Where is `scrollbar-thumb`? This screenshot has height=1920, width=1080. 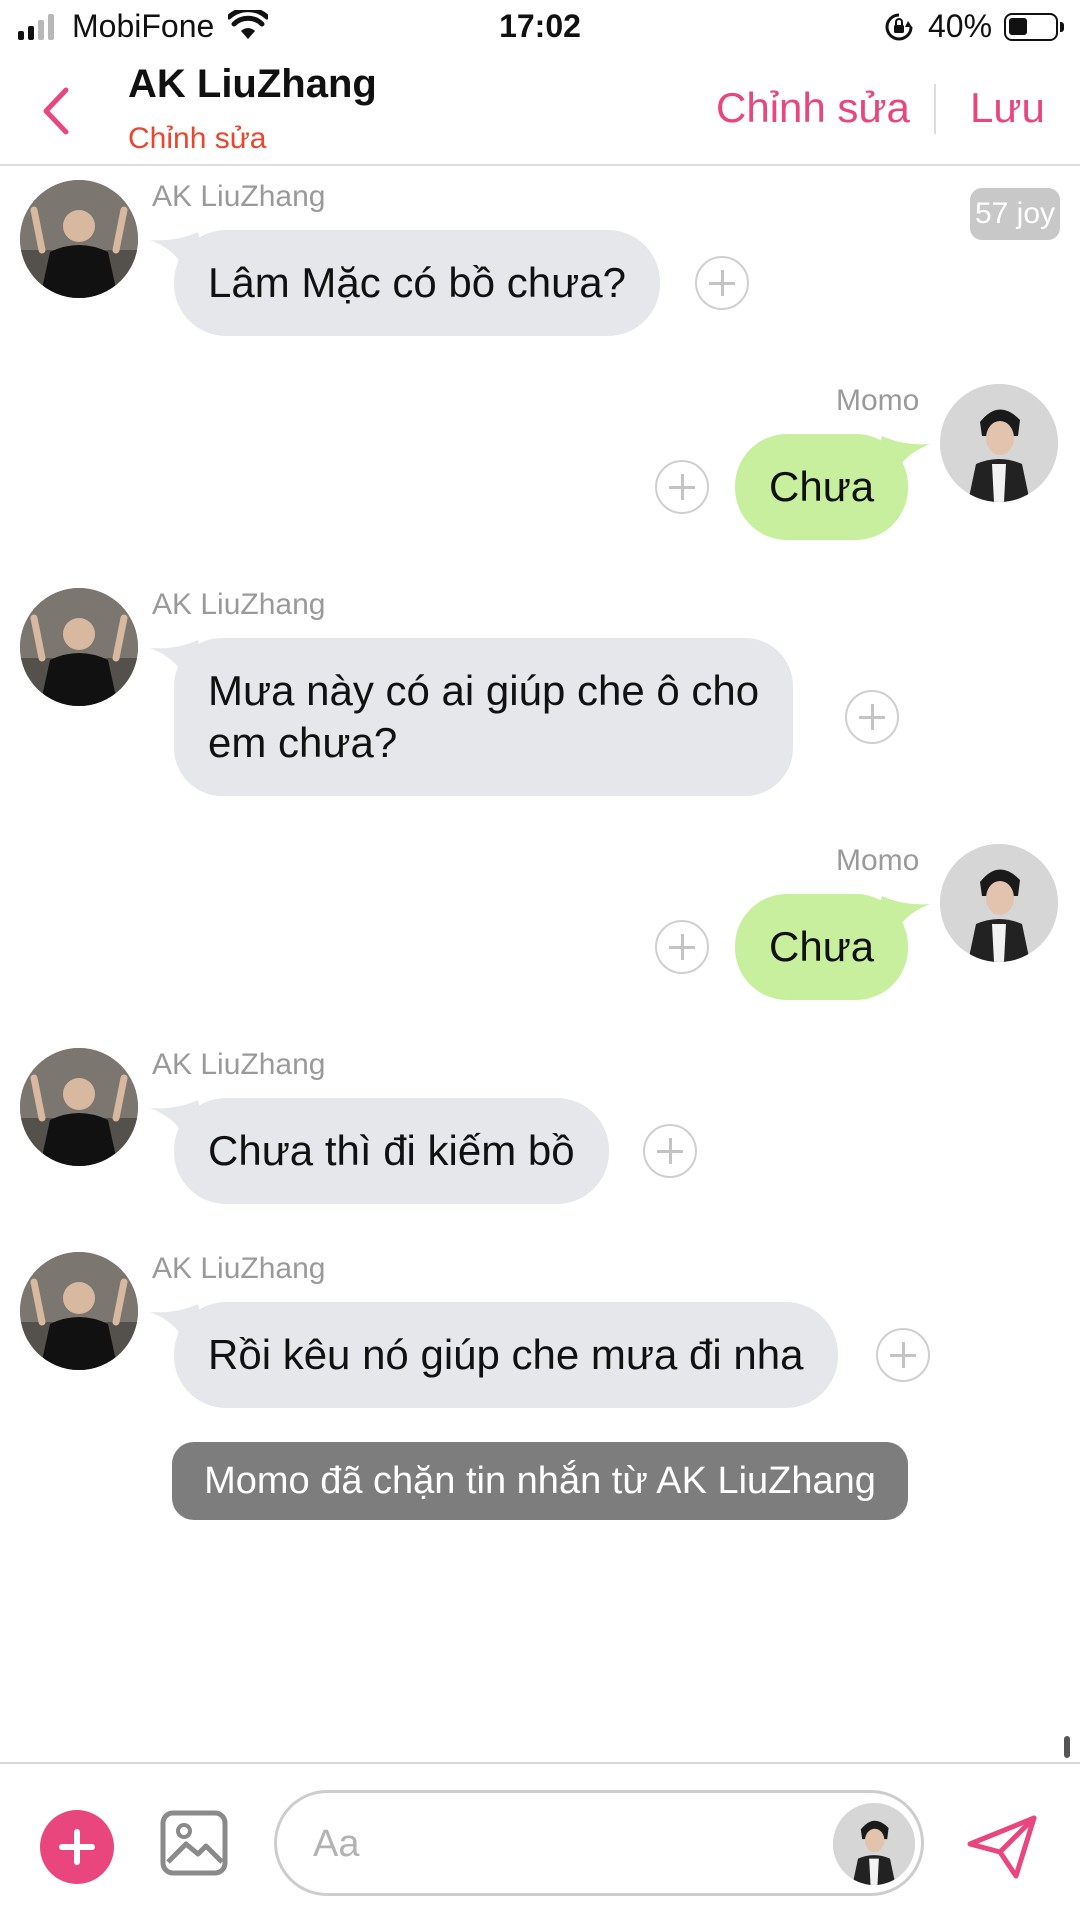 scrollbar-thumb is located at coordinates (1067, 1747).